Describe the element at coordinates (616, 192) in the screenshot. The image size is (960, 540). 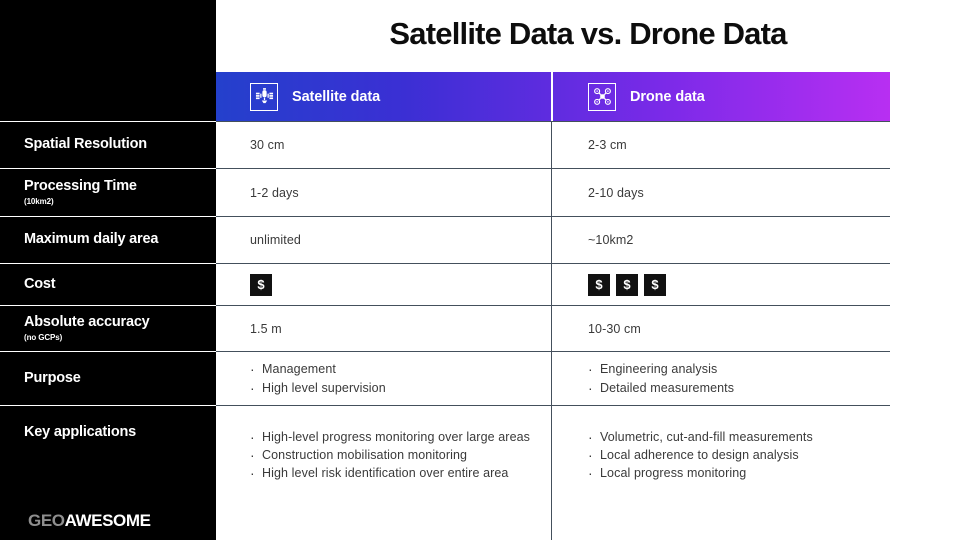
I see `cell-value: 2-10 days` at that location.